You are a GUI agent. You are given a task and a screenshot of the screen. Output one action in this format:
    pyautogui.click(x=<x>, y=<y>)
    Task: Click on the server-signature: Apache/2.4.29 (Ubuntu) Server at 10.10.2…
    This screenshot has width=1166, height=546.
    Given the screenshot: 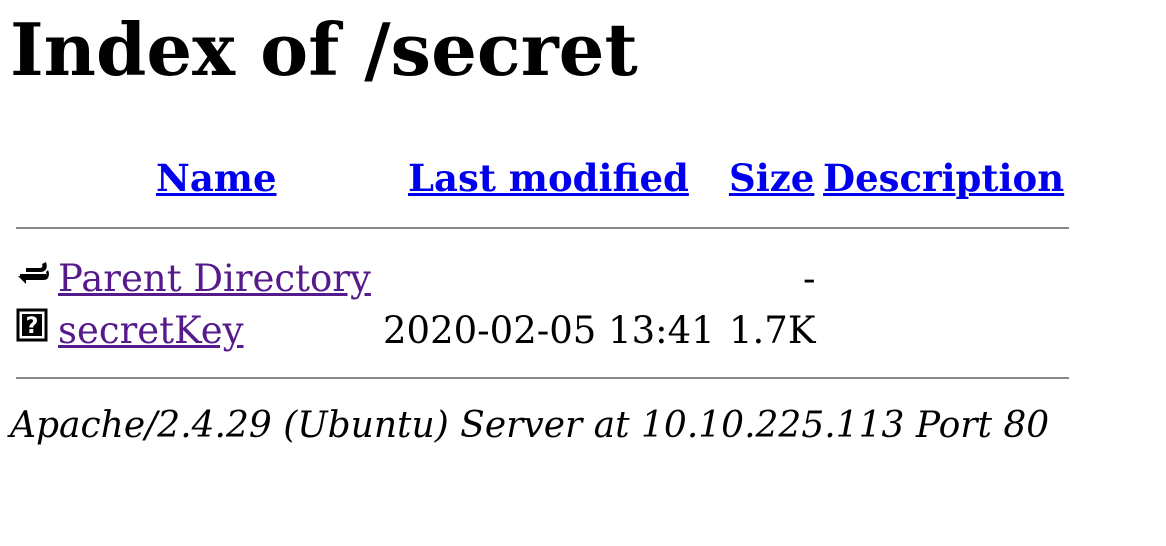 What is the action you would take?
    pyautogui.click(x=530, y=425)
    